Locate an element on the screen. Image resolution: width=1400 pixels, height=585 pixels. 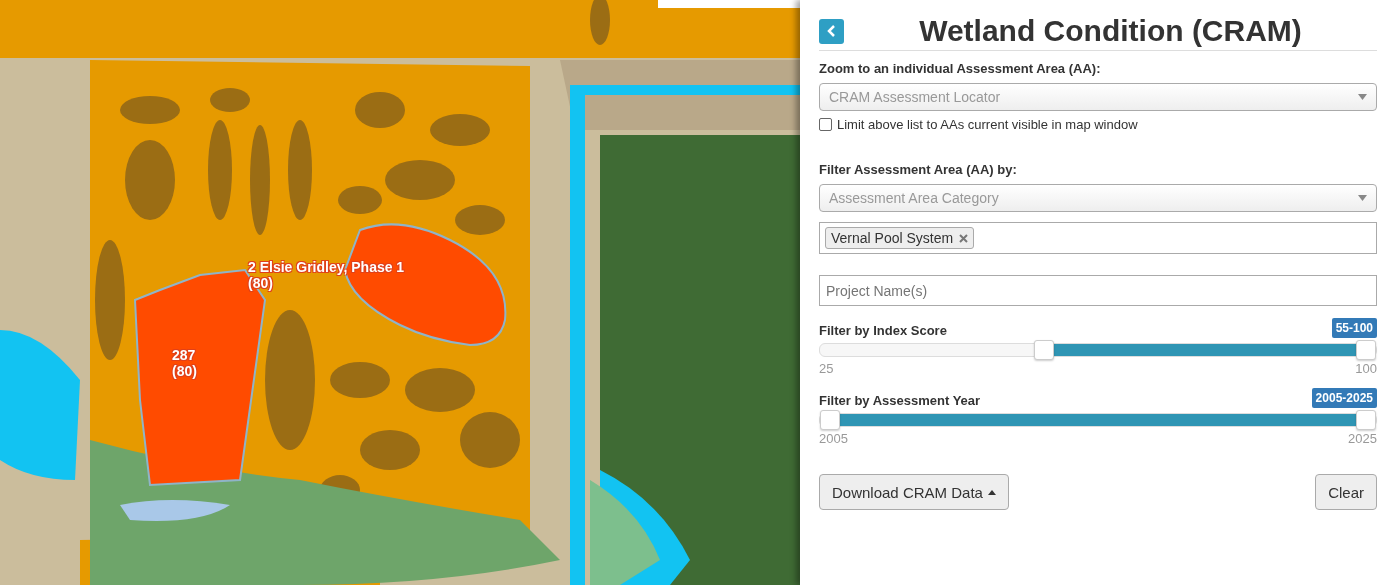
slider-min-label: 25 is located at coordinates (826, 368).